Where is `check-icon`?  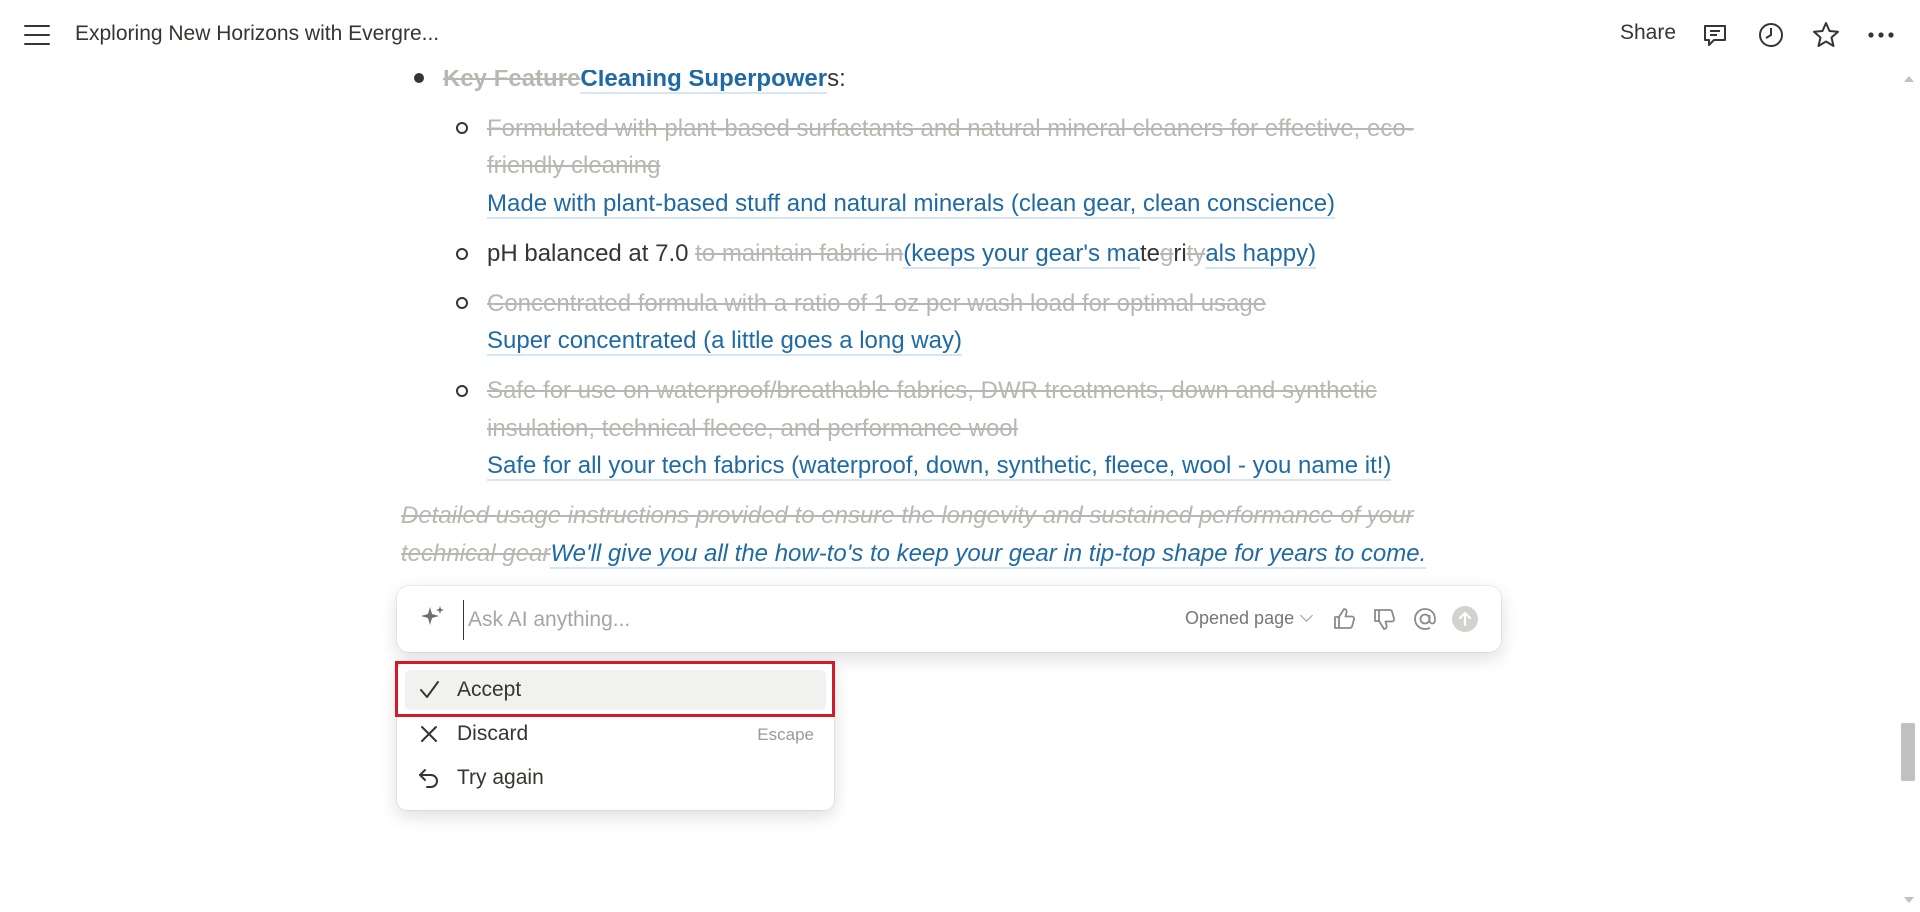
check-icon is located at coordinates (429, 690).